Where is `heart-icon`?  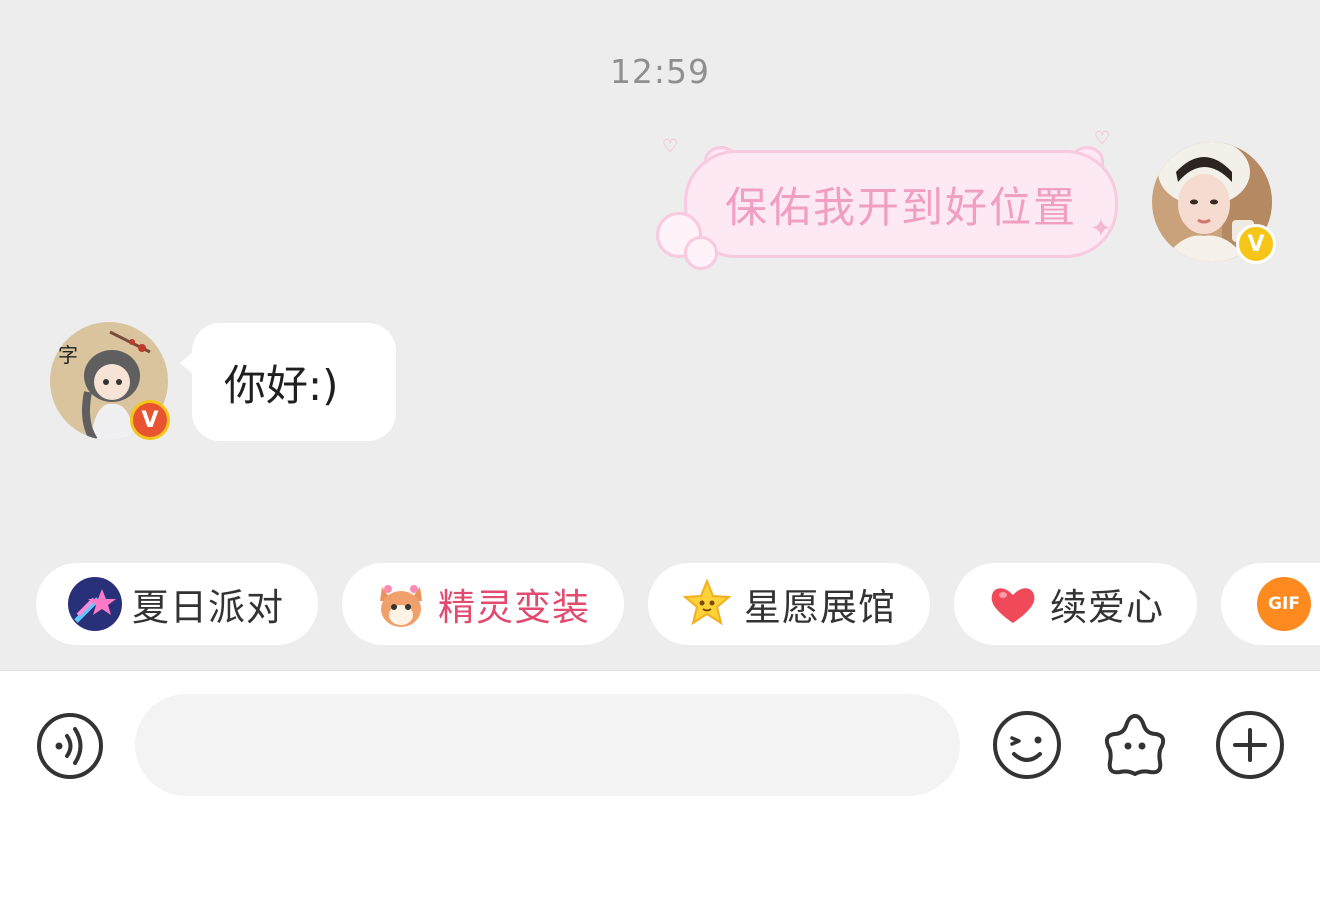
heart-icon is located at coordinates (1013, 604).